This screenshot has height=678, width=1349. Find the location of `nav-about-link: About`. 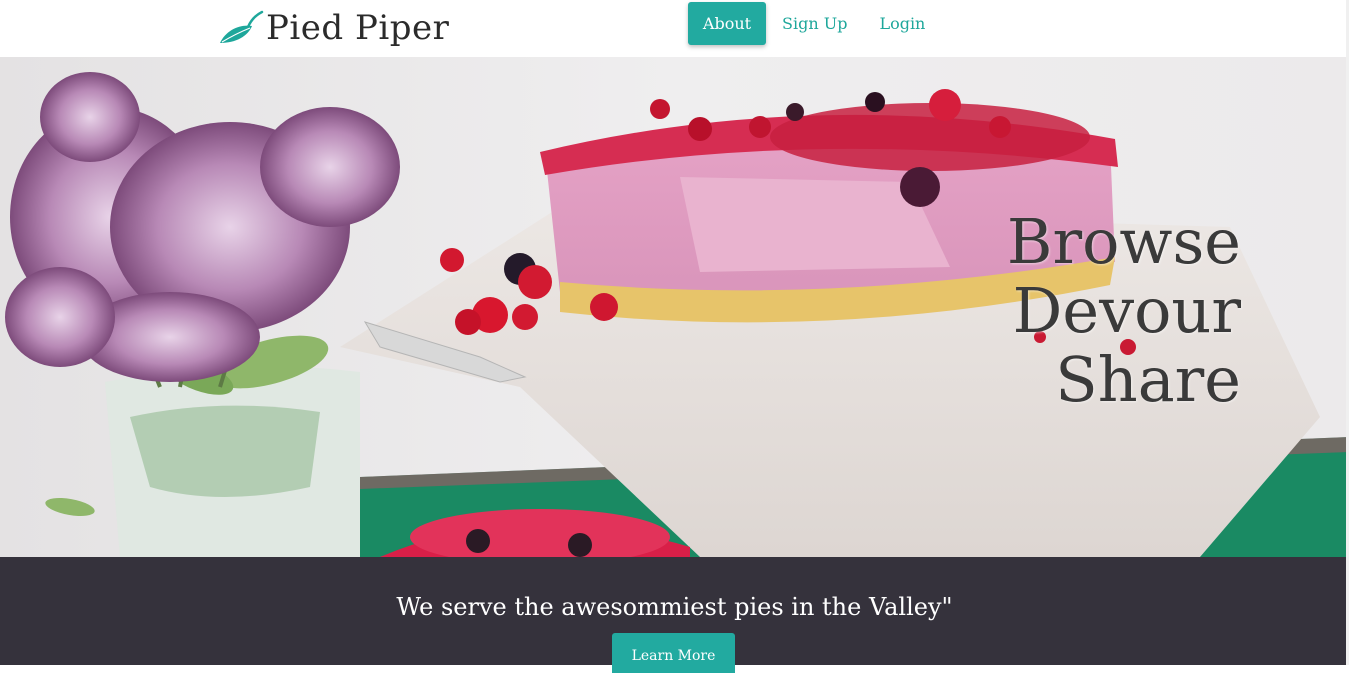

nav-about-link: About is located at coordinates (727, 23).